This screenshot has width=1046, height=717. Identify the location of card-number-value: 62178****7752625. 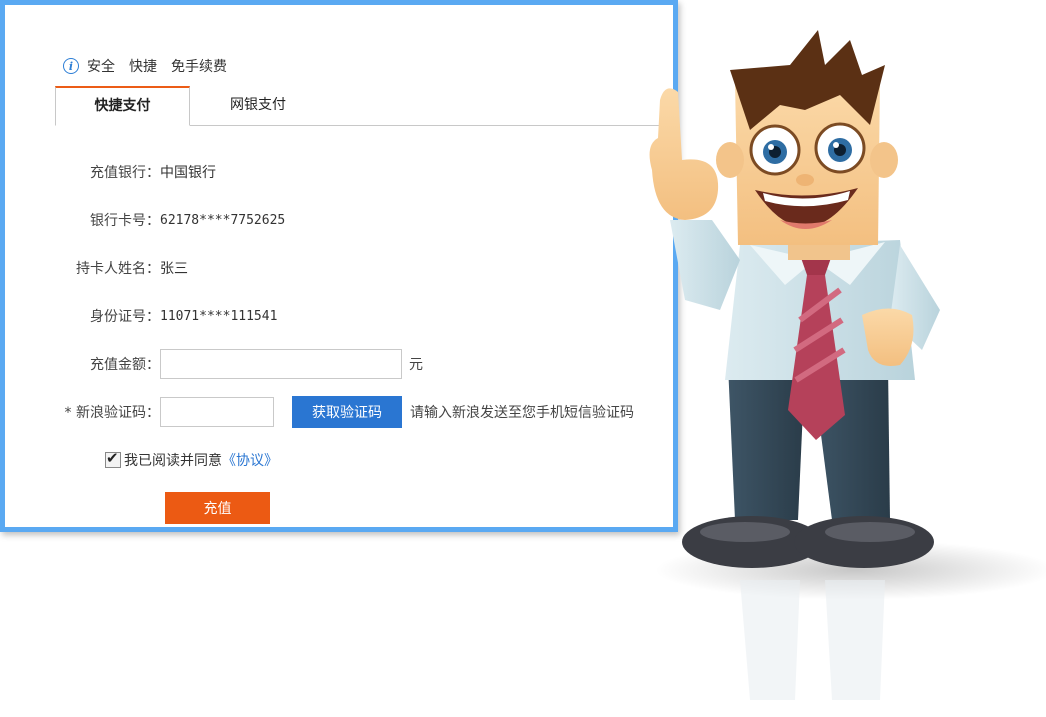
(223, 220).